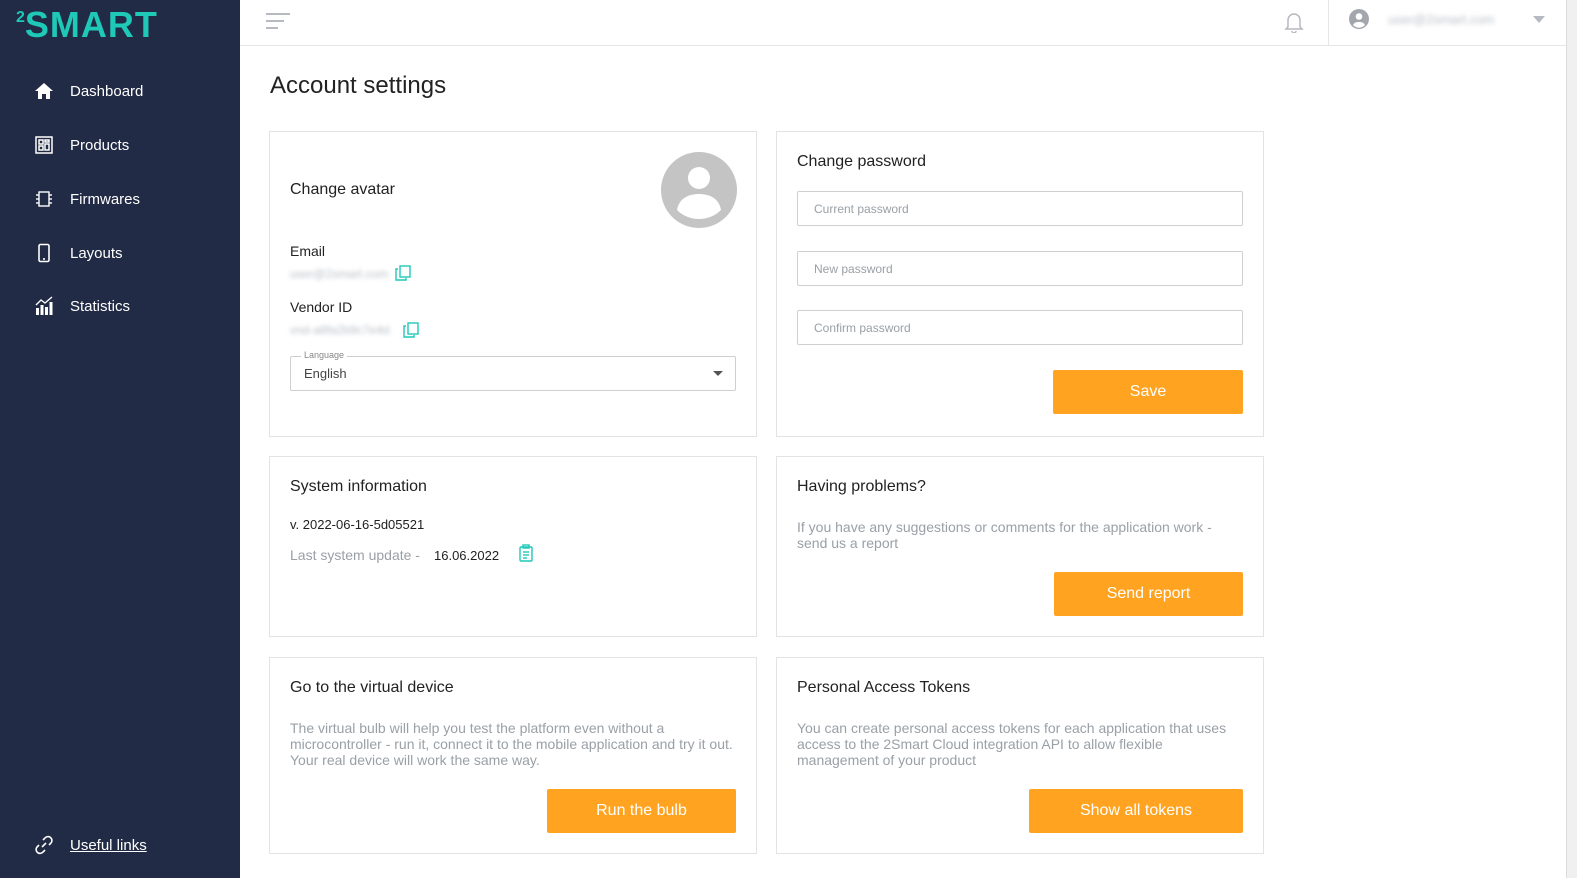 This screenshot has width=1577, height=878. What do you see at coordinates (340, 330) in the screenshot?
I see `vendor-id-value: vnd-a8fa2b9c7e4d` at bounding box center [340, 330].